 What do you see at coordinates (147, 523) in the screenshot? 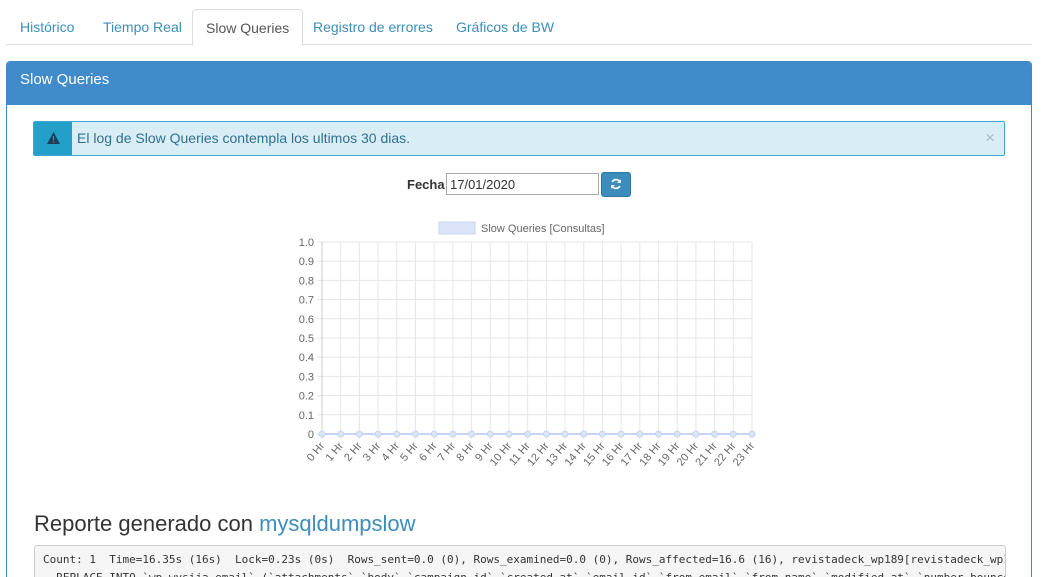
I see `report-title-prefix: Reporte generado con` at bounding box center [147, 523].